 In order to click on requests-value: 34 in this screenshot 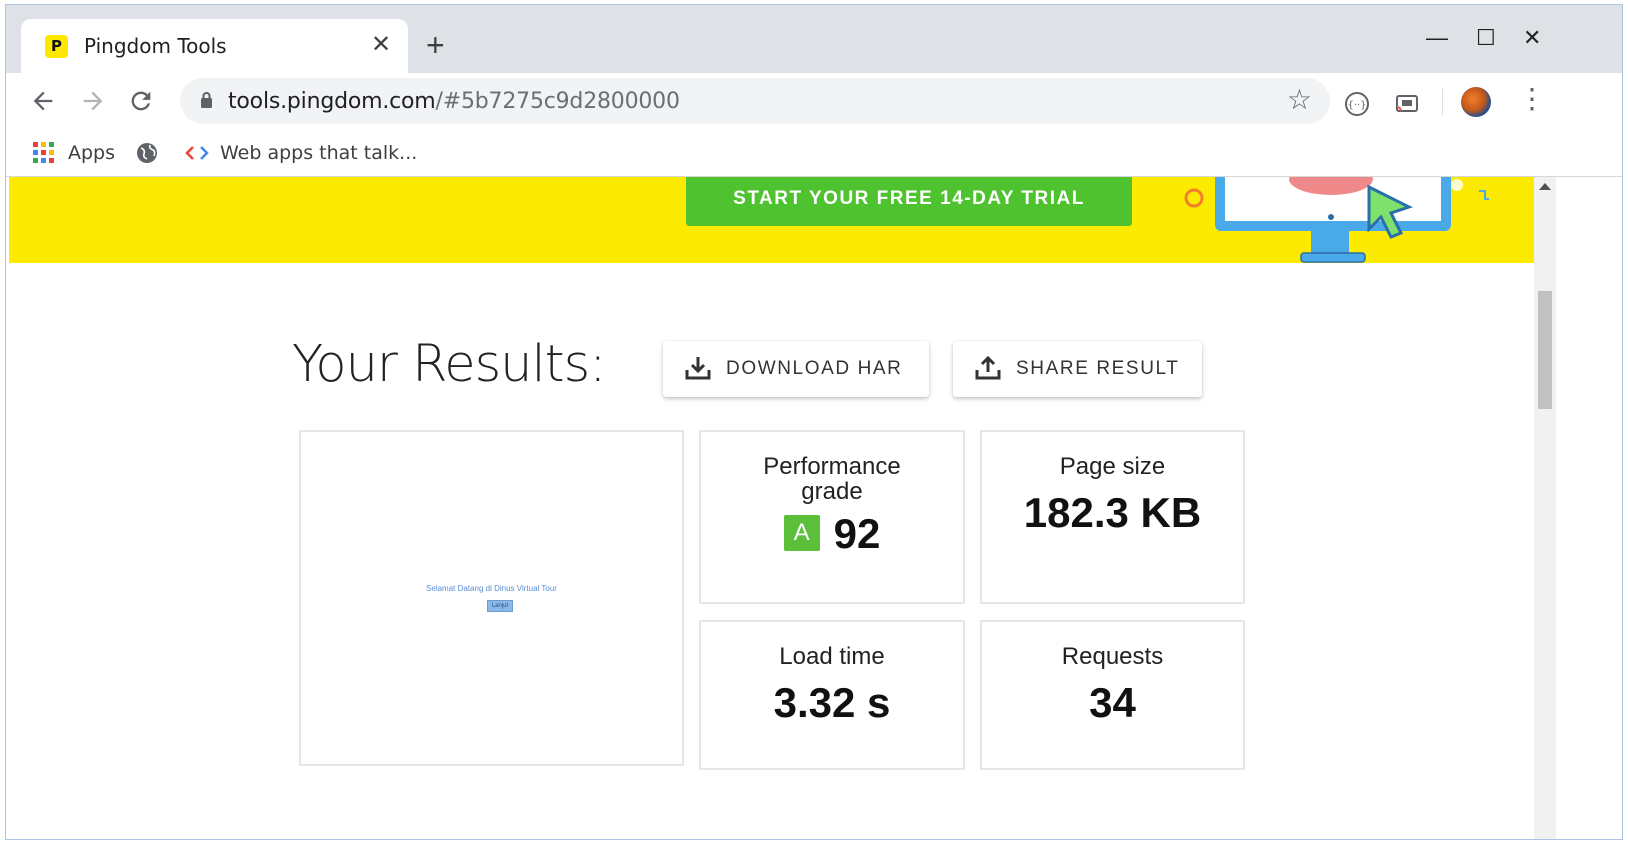, I will do `click(1112, 702)`.